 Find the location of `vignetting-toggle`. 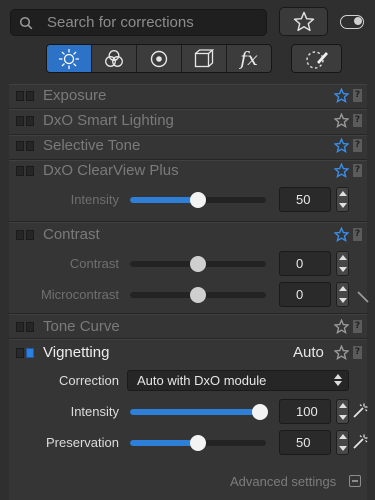

vignetting-toggle is located at coordinates (25, 353).